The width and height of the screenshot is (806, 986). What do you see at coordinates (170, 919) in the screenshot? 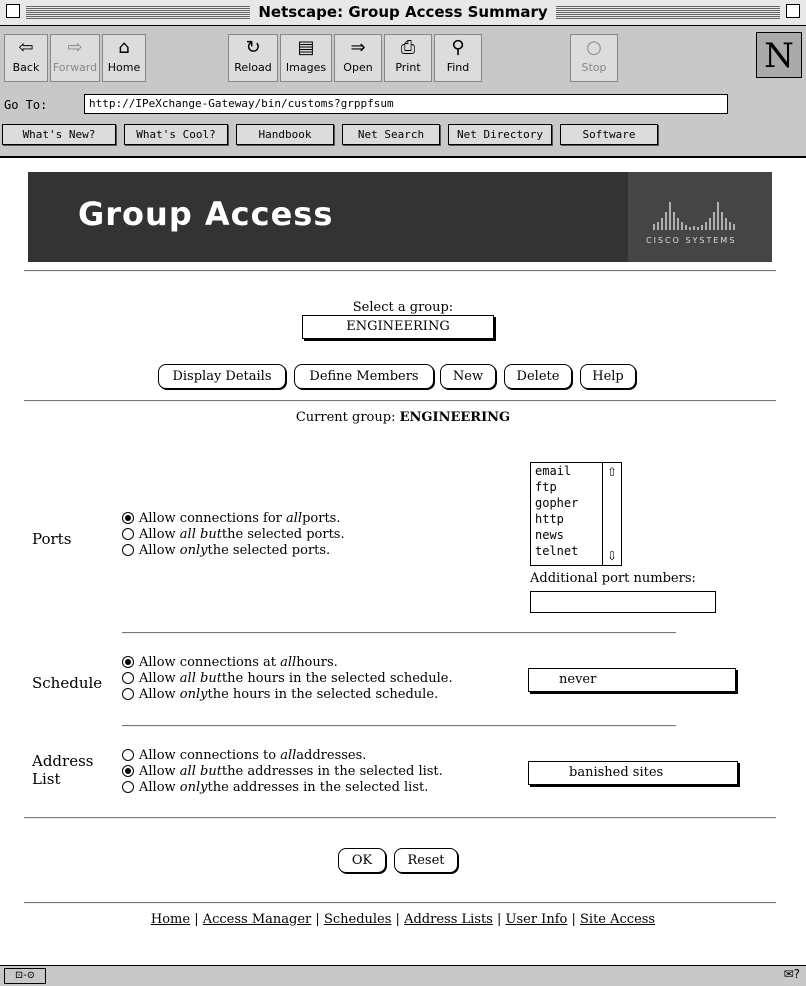
I see `footer-link-home: Home` at bounding box center [170, 919].